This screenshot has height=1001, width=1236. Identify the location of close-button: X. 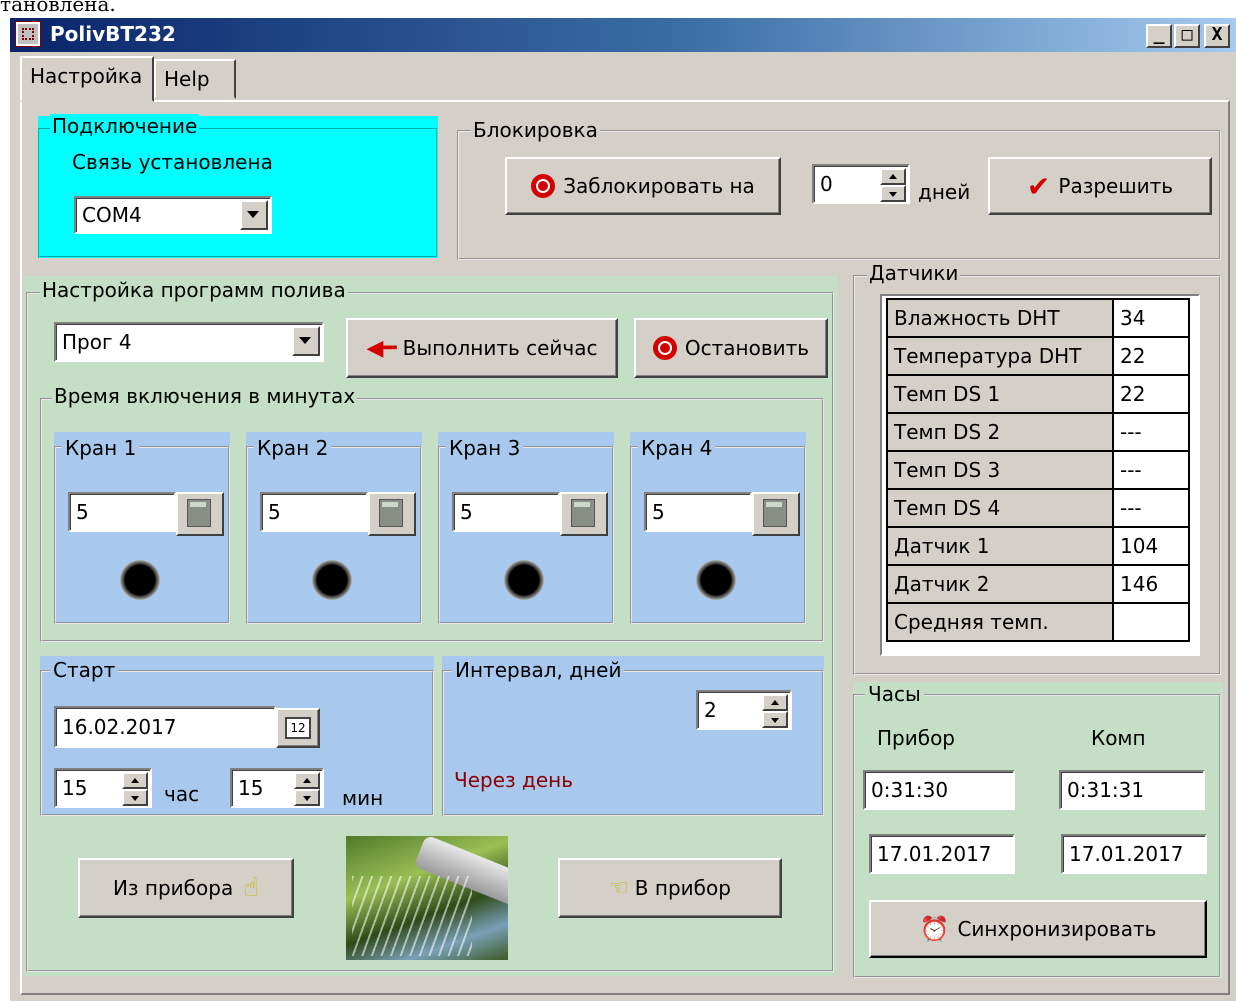
(1217, 36).